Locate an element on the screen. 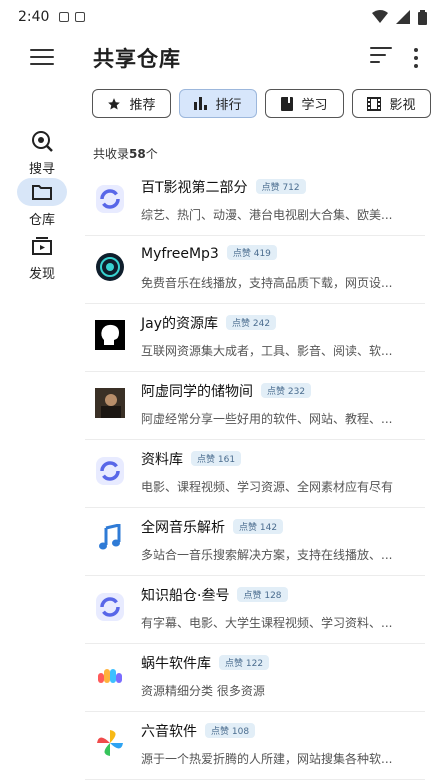 The height and width of the screenshot is (781, 445). chip-label: 学习 is located at coordinates (314, 105).